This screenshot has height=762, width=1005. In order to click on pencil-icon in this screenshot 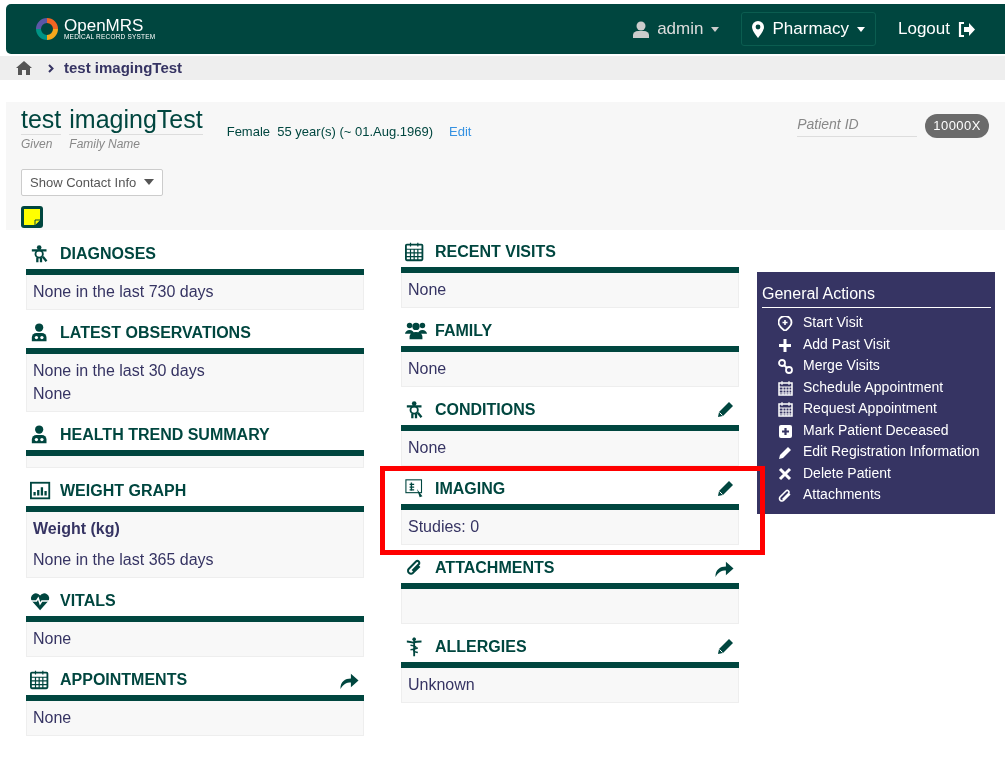, I will do `click(785, 452)`.